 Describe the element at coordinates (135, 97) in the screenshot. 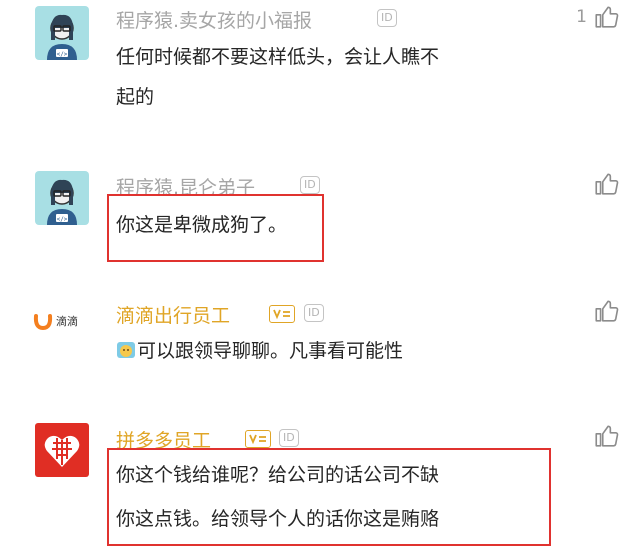

I see `comment-text-line: 起的` at that location.